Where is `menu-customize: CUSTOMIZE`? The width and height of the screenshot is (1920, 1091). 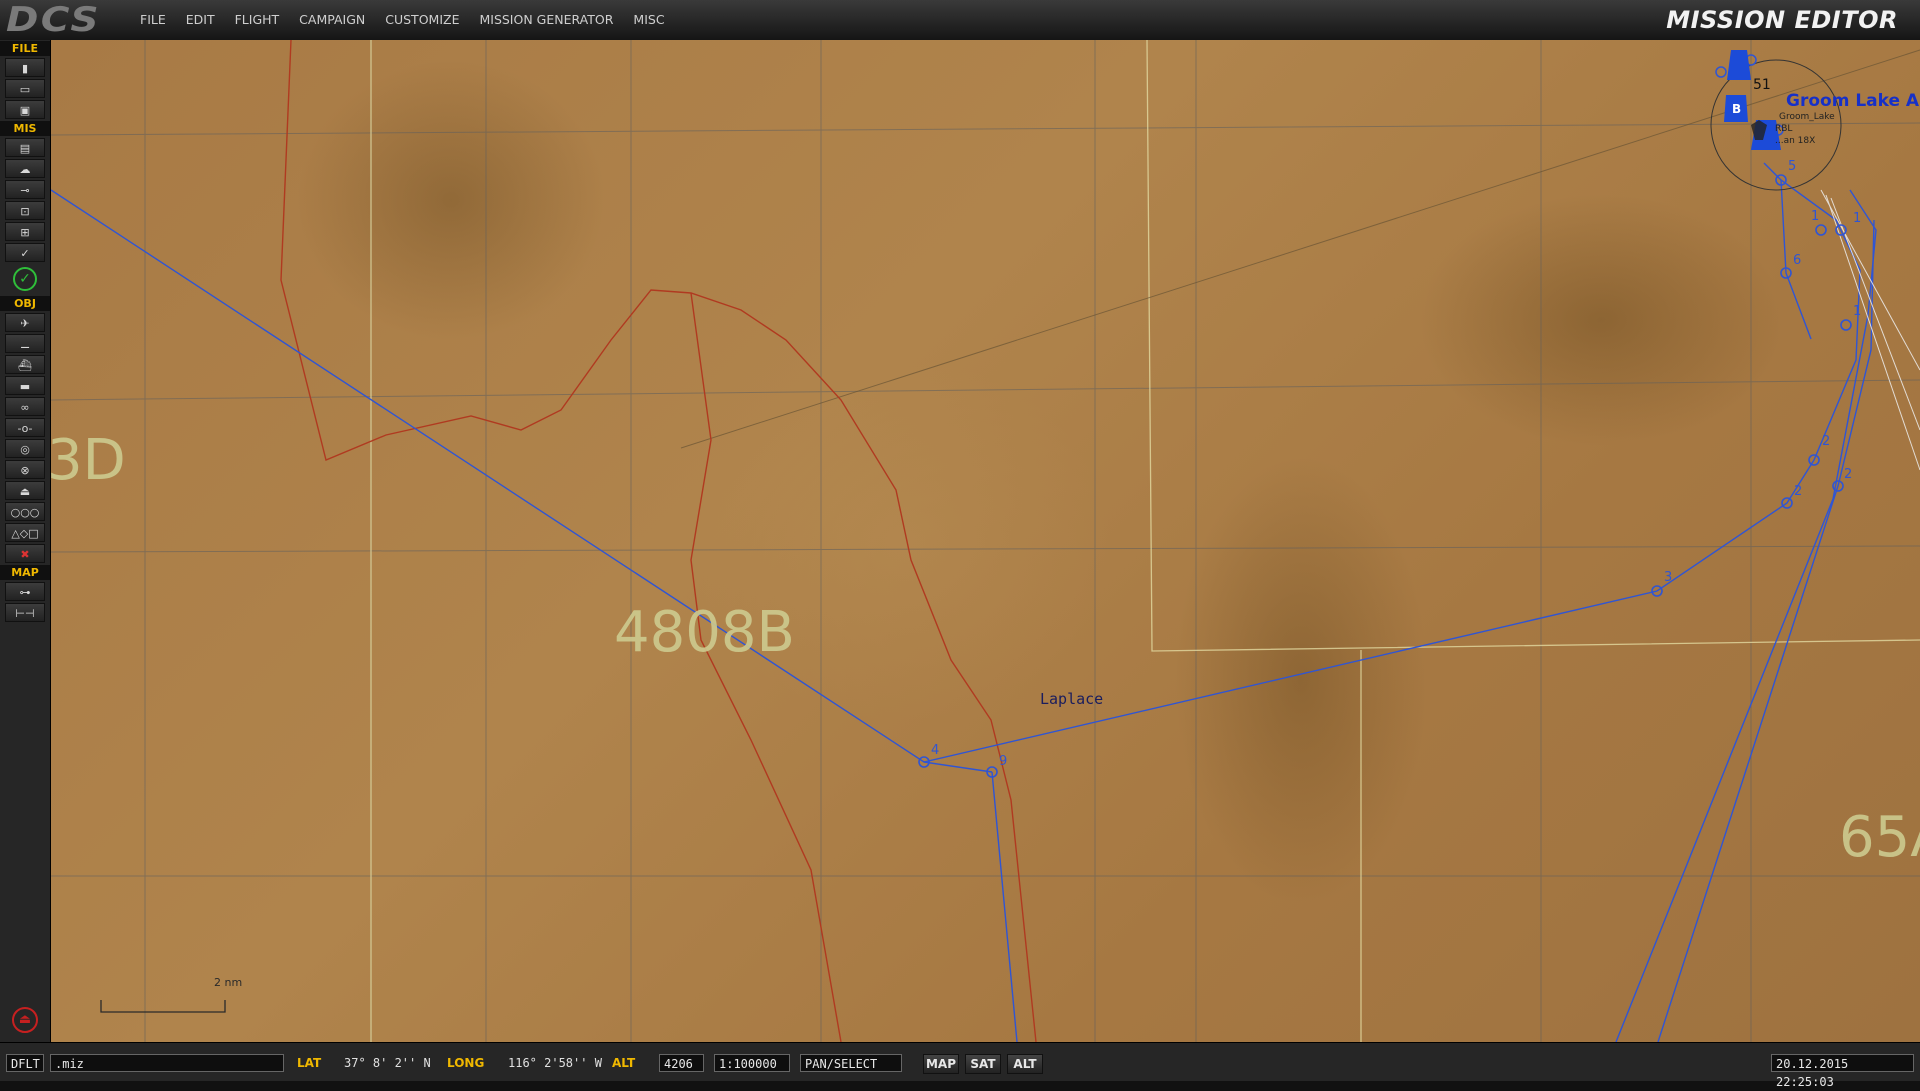
menu-customize: CUSTOMIZE is located at coordinates (422, 20).